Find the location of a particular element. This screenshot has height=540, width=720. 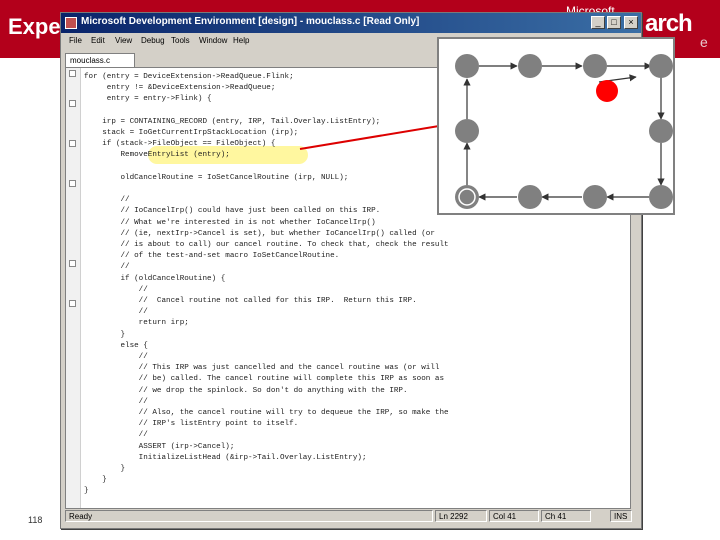

queue-graph is located at coordinates (564, 131).